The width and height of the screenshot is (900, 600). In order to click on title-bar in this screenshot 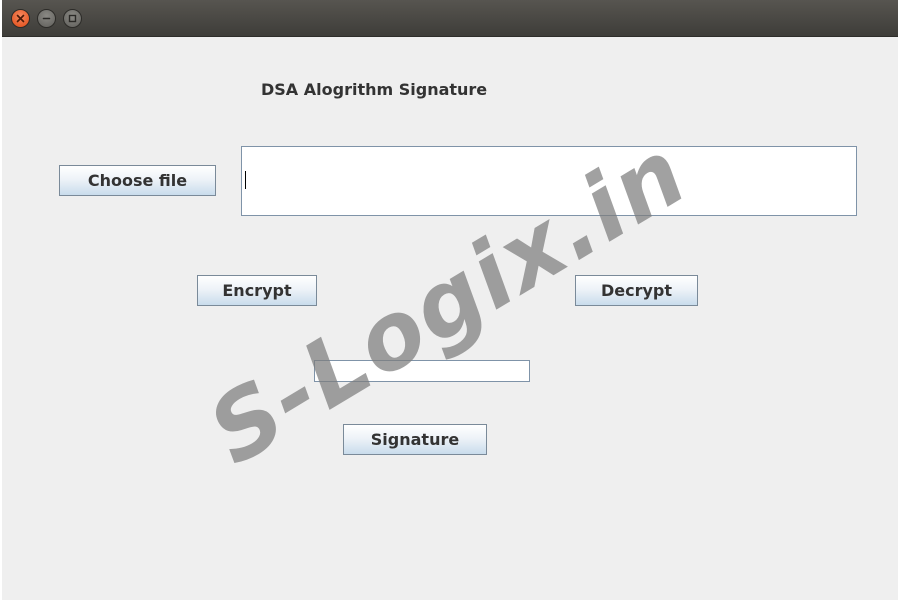, I will do `click(450, 18)`.